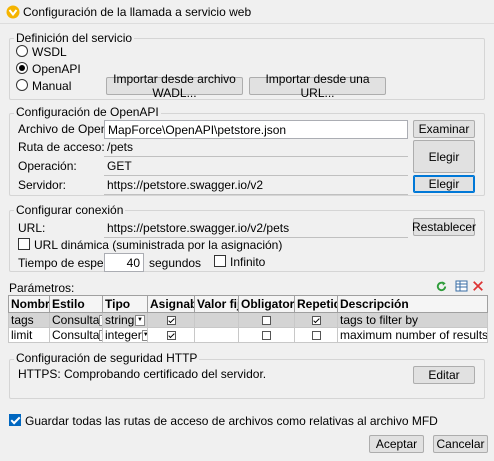 This screenshot has height=461, width=494. What do you see at coordinates (68, 263) in the screenshot?
I see `timeout-label: Tiempo de espera:` at bounding box center [68, 263].